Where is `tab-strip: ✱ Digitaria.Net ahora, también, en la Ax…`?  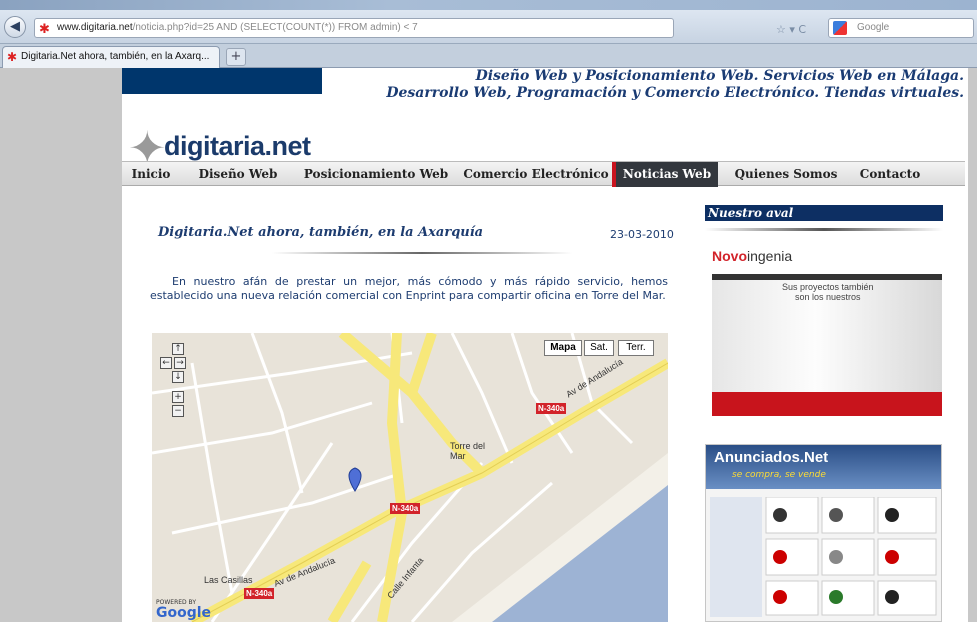 tab-strip: ✱ Digitaria.Net ahora, también, en la Ax… is located at coordinates (488, 56).